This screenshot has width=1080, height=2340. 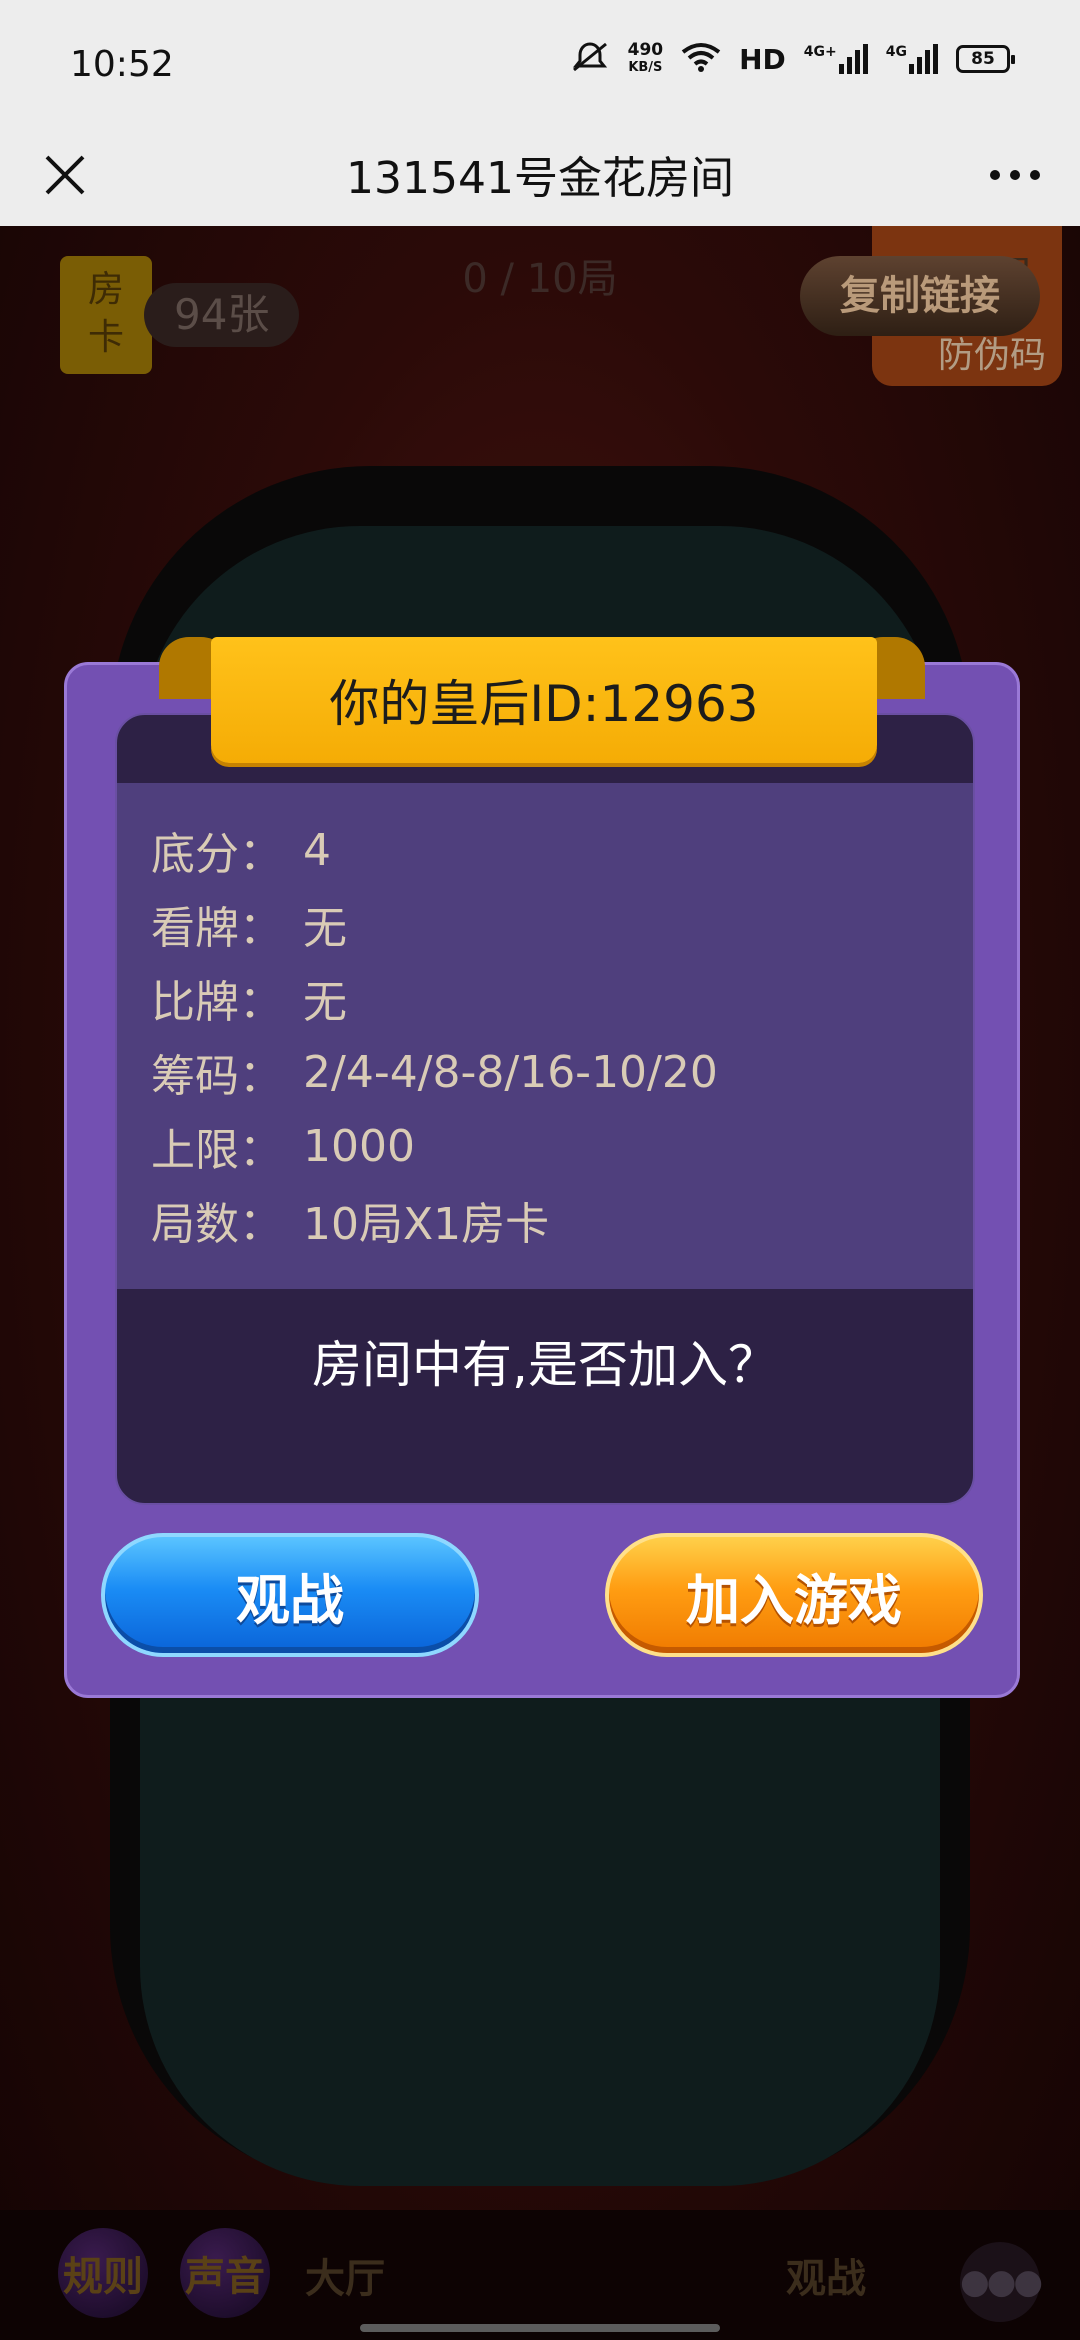 I want to click on info-key: 上限：, so click(x=217, y=1150).